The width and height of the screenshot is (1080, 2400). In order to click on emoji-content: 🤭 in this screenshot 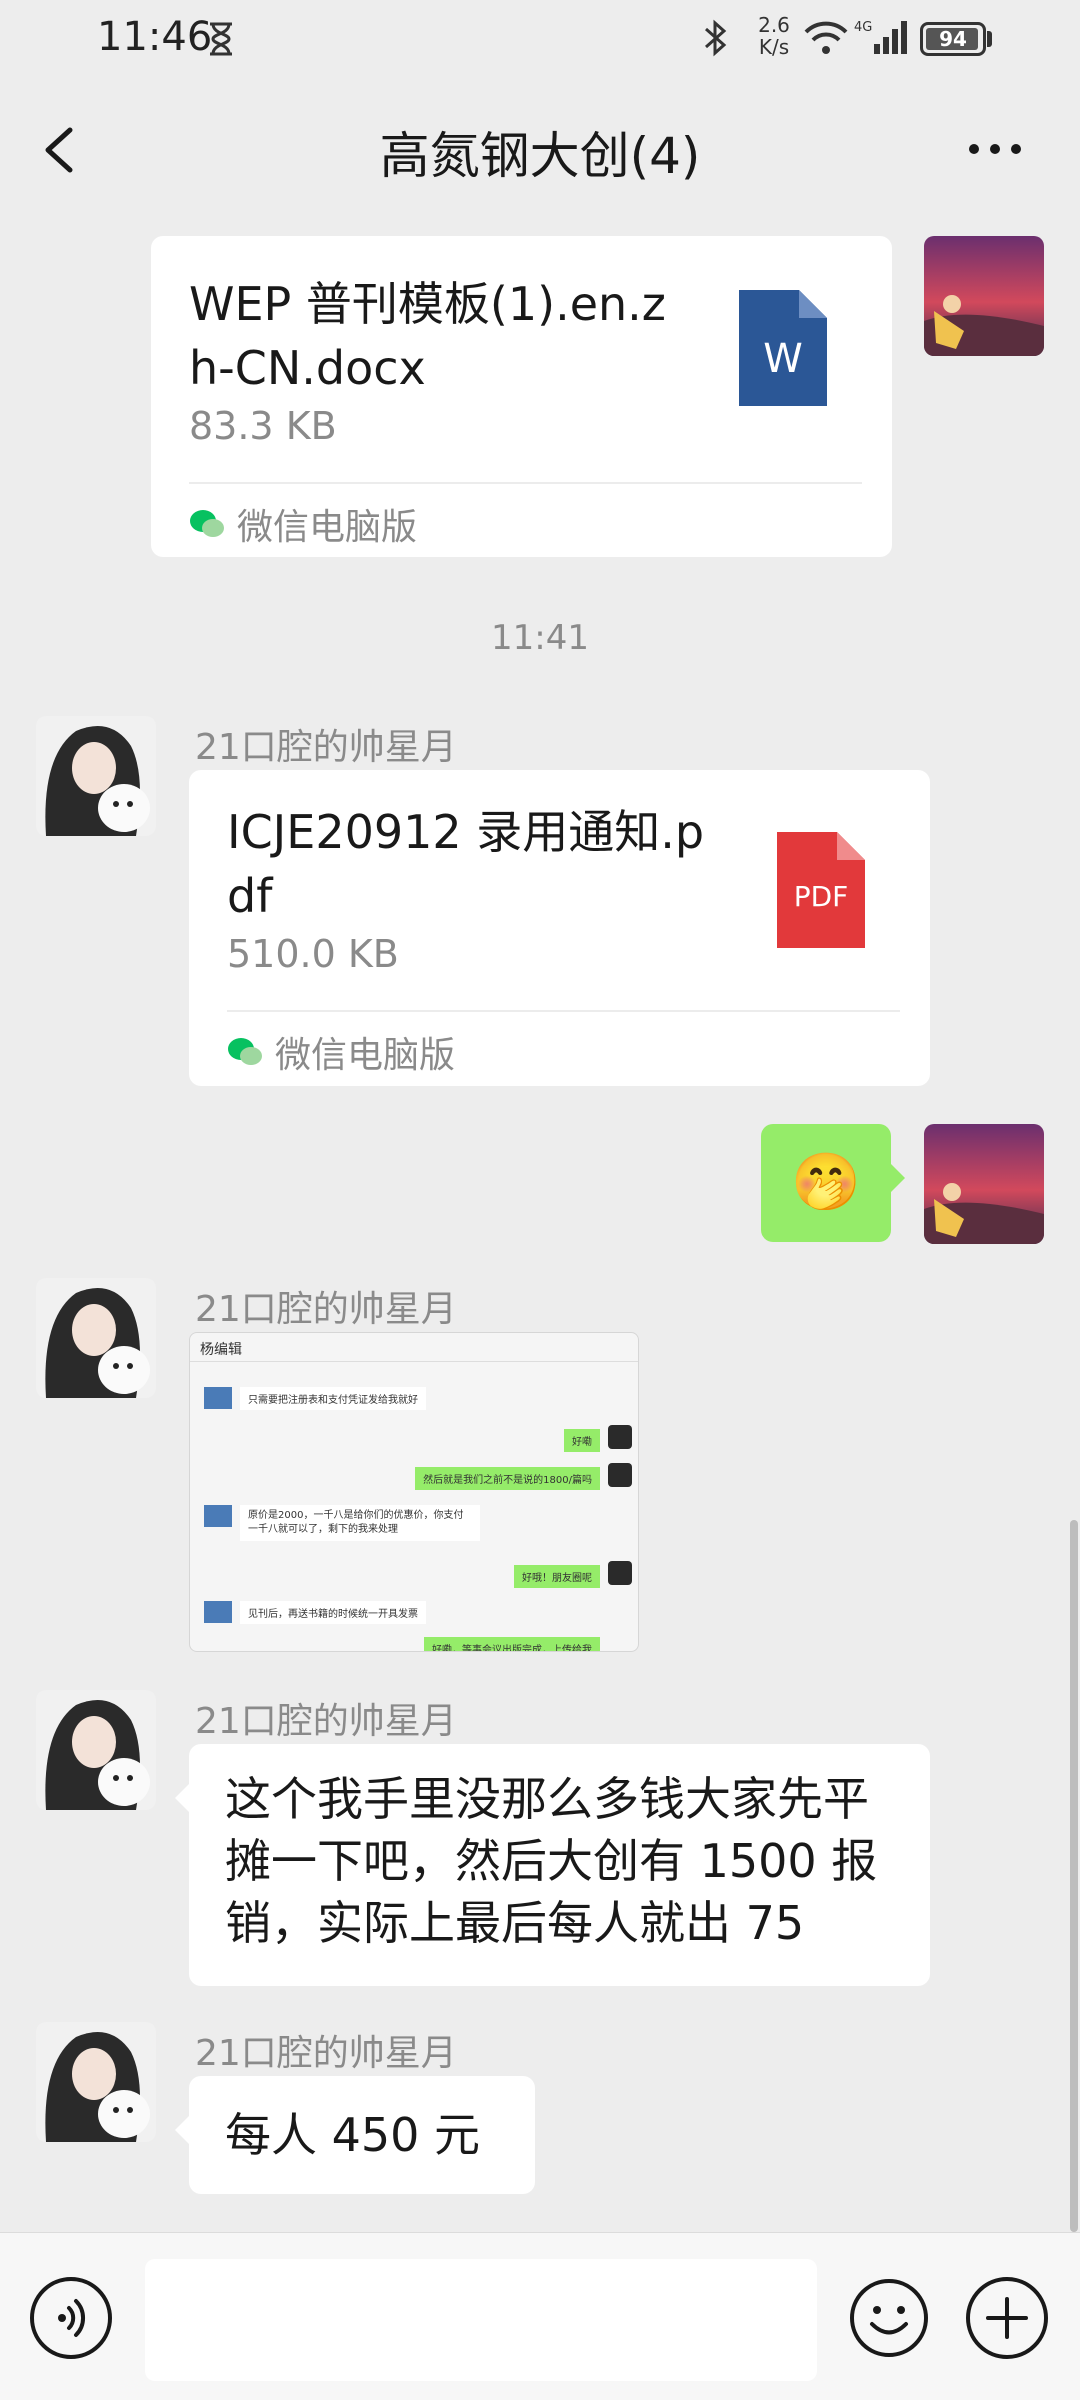, I will do `click(826, 1182)`.